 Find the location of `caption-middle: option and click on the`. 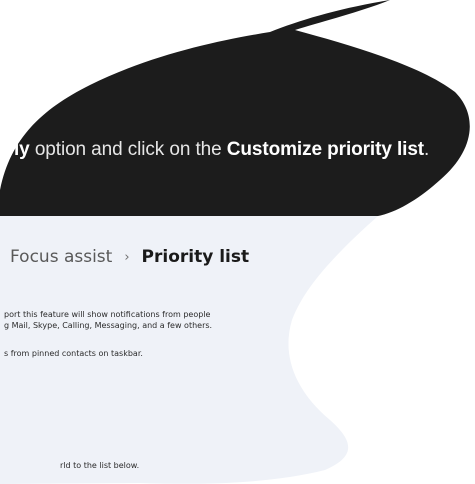

caption-middle: option and click on the is located at coordinates (128, 149).